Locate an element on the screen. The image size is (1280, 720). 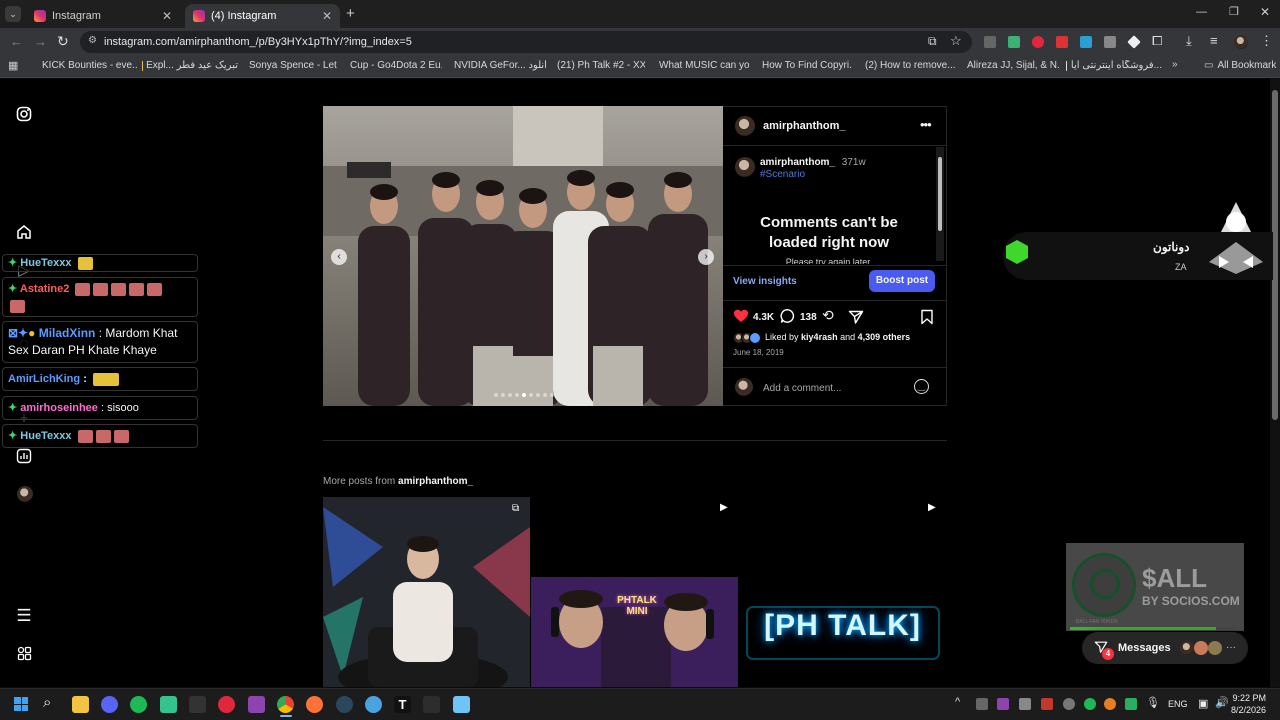
network-icon: ▣ is located at coordinates (1203, 703).